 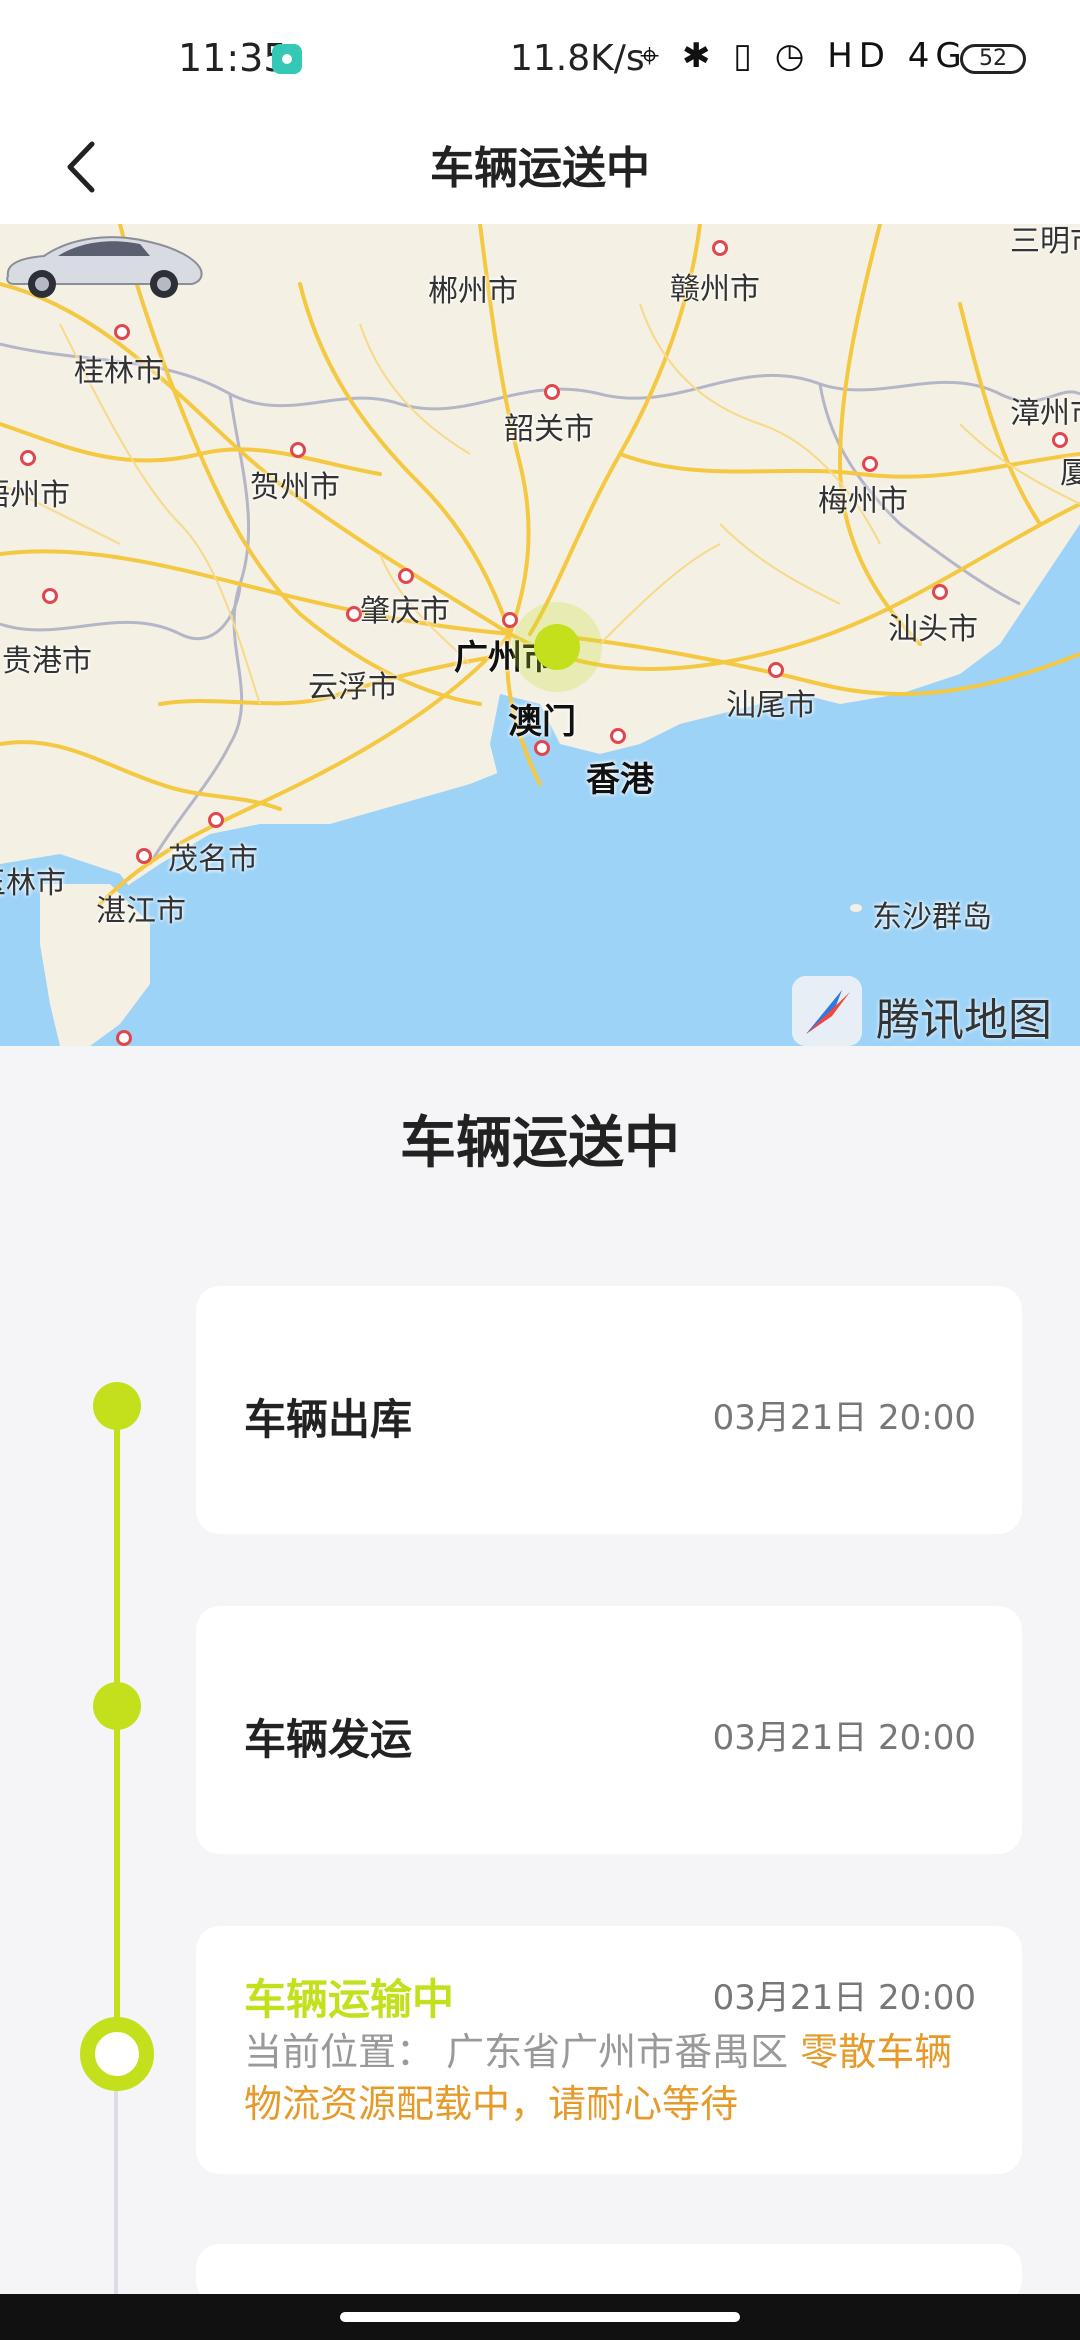 I want to click on home-indicator, so click(x=540, y=2317).